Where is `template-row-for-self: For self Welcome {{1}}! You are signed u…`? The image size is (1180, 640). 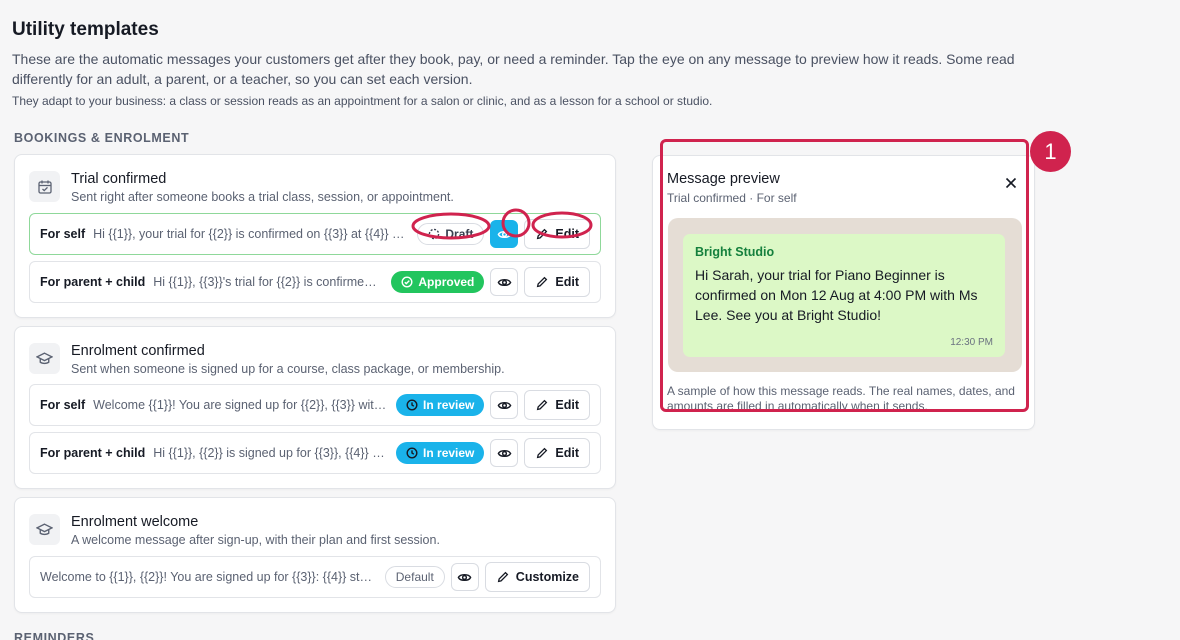 template-row-for-self: For self Welcome {{1}}! You are signed u… is located at coordinates (315, 405).